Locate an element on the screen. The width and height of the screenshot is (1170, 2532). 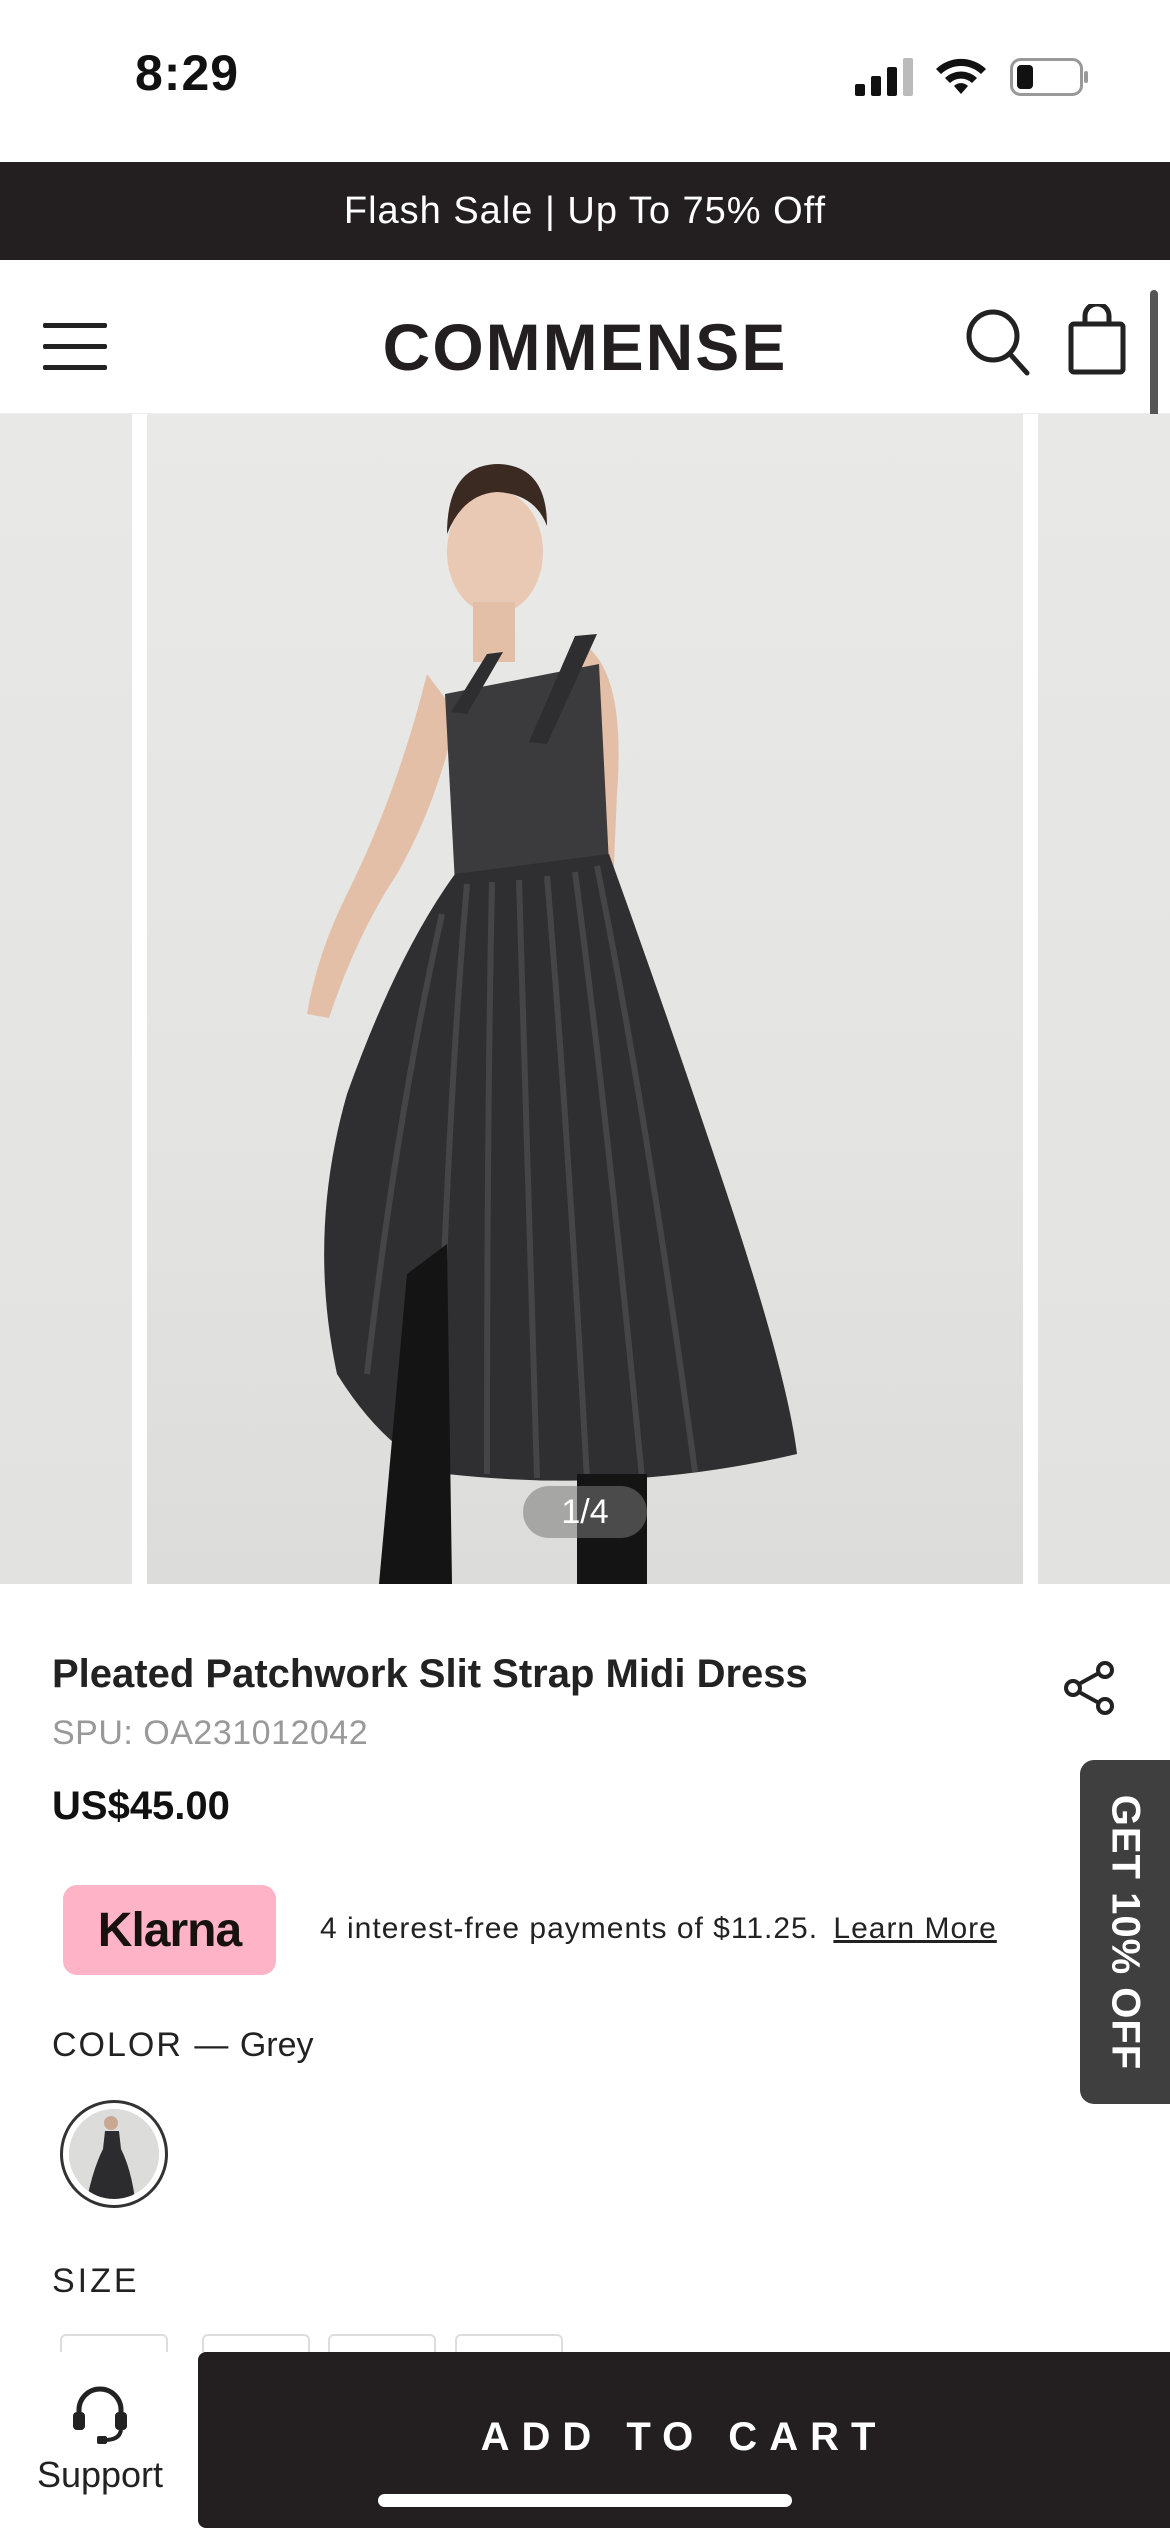
battery-icon is located at coordinates (1049, 77).